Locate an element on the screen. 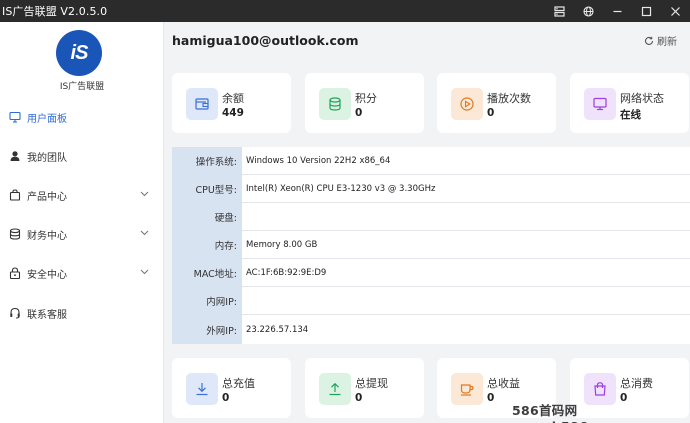 This screenshot has height=423, width=690. stat-label: 总充值 is located at coordinates (238, 383).